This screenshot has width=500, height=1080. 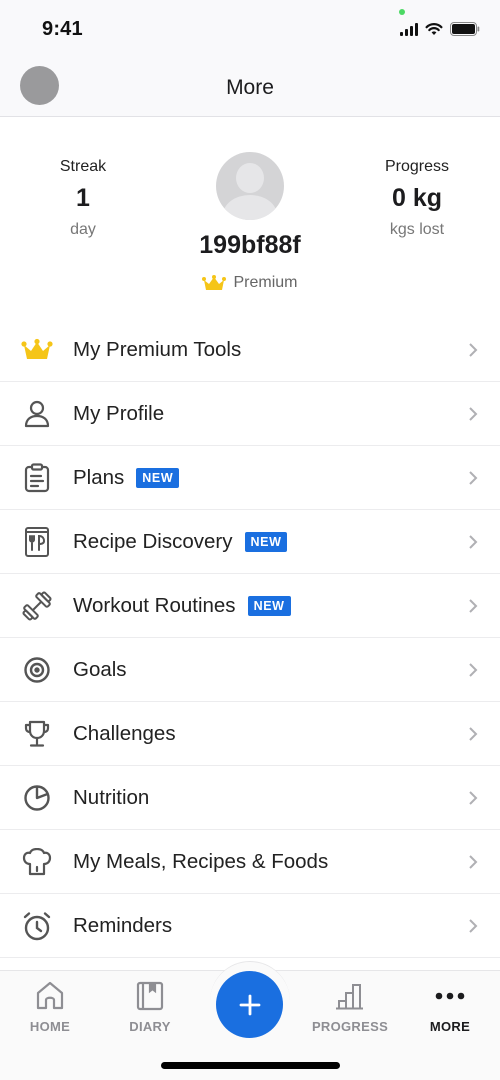 What do you see at coordinates (350, 996) in the screenshot?
I see `bar-chart-icon` at bounding box center [350, 996].